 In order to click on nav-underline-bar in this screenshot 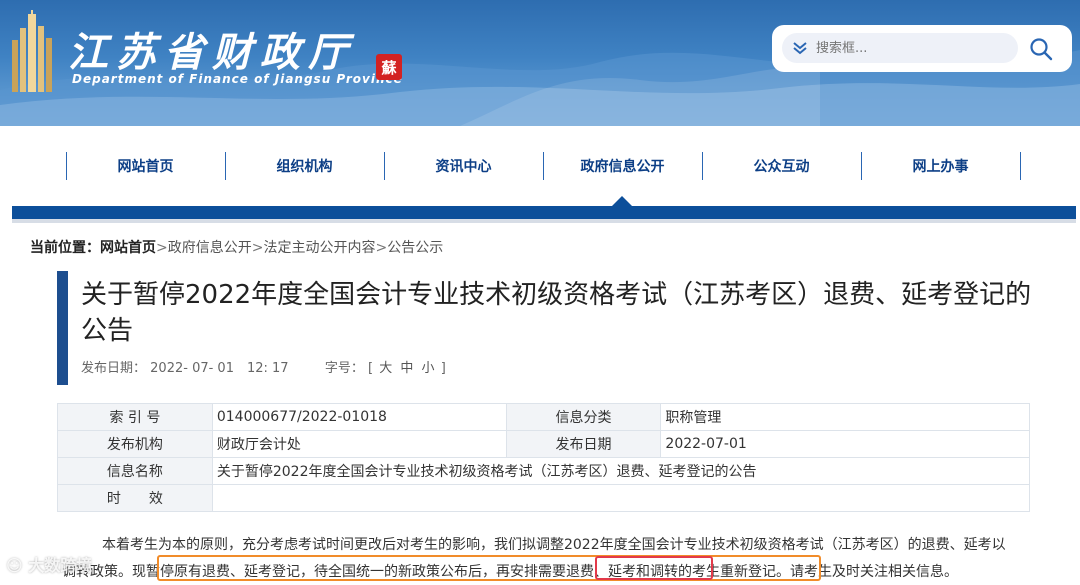, I will do `click(544, 212)`.